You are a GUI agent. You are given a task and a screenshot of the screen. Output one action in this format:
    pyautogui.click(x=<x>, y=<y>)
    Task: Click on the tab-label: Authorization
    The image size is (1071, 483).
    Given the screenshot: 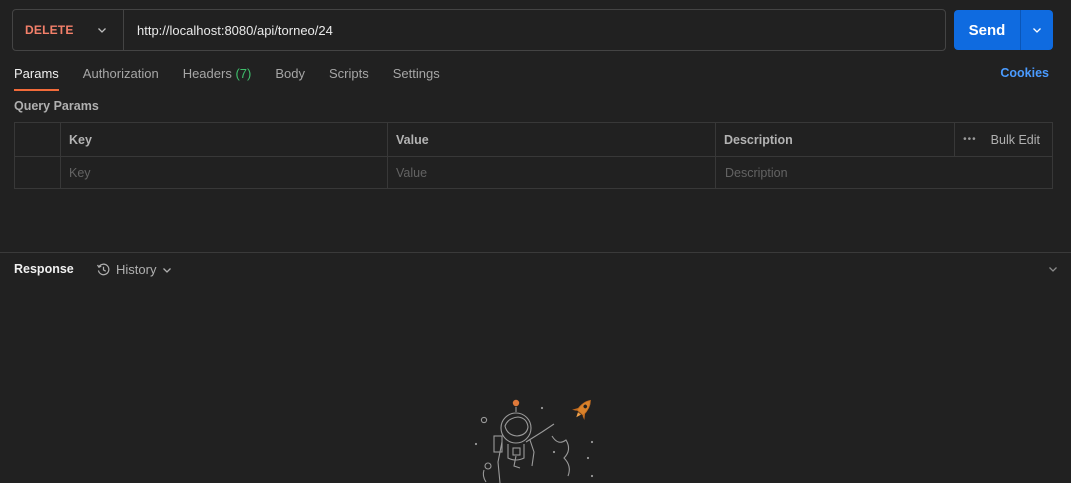 What is the action you would take?
    pyautogui.click(x=120, y=73)
    